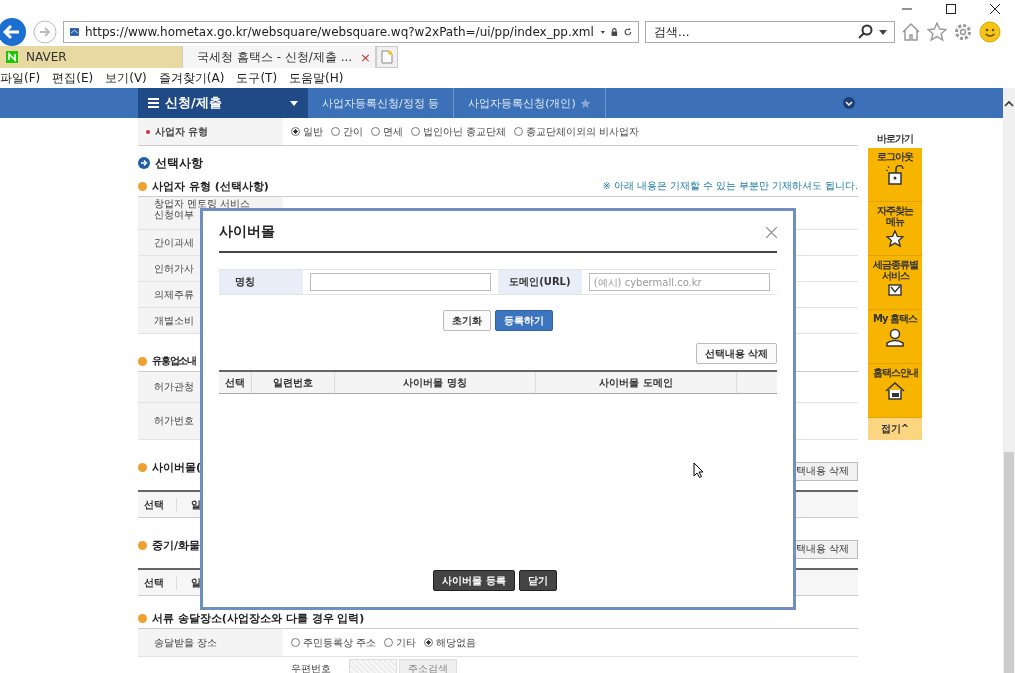 Image resolution: width=1015 pixels, height=673 pixels. I want to click on menu-item: 편집(E), so click(73, 78).